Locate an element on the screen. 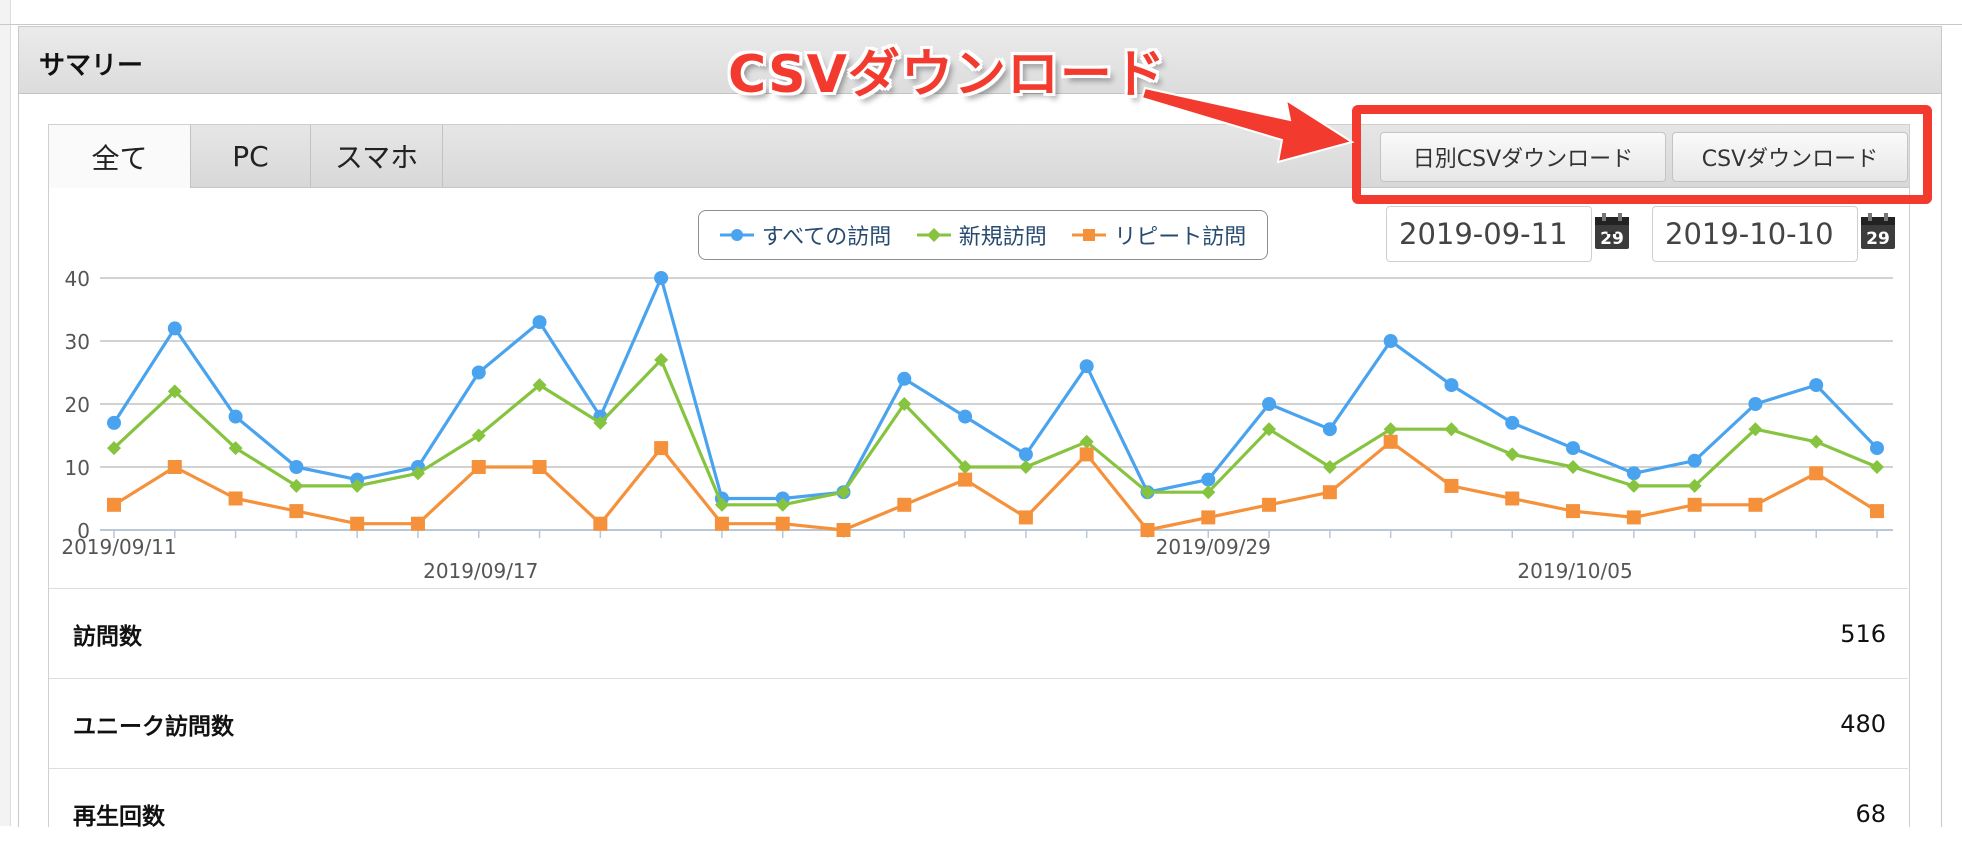  calendar-icon: 29 is located at coordinates (1878, 231).